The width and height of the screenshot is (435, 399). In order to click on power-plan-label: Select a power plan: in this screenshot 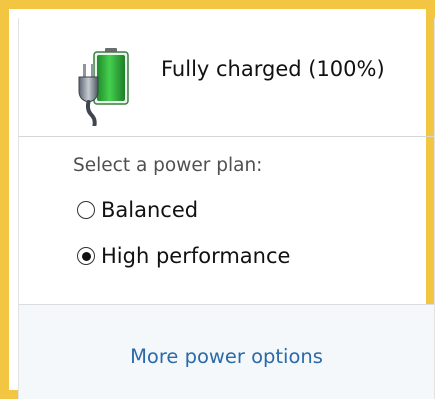, I will do `click(168, 165)`.